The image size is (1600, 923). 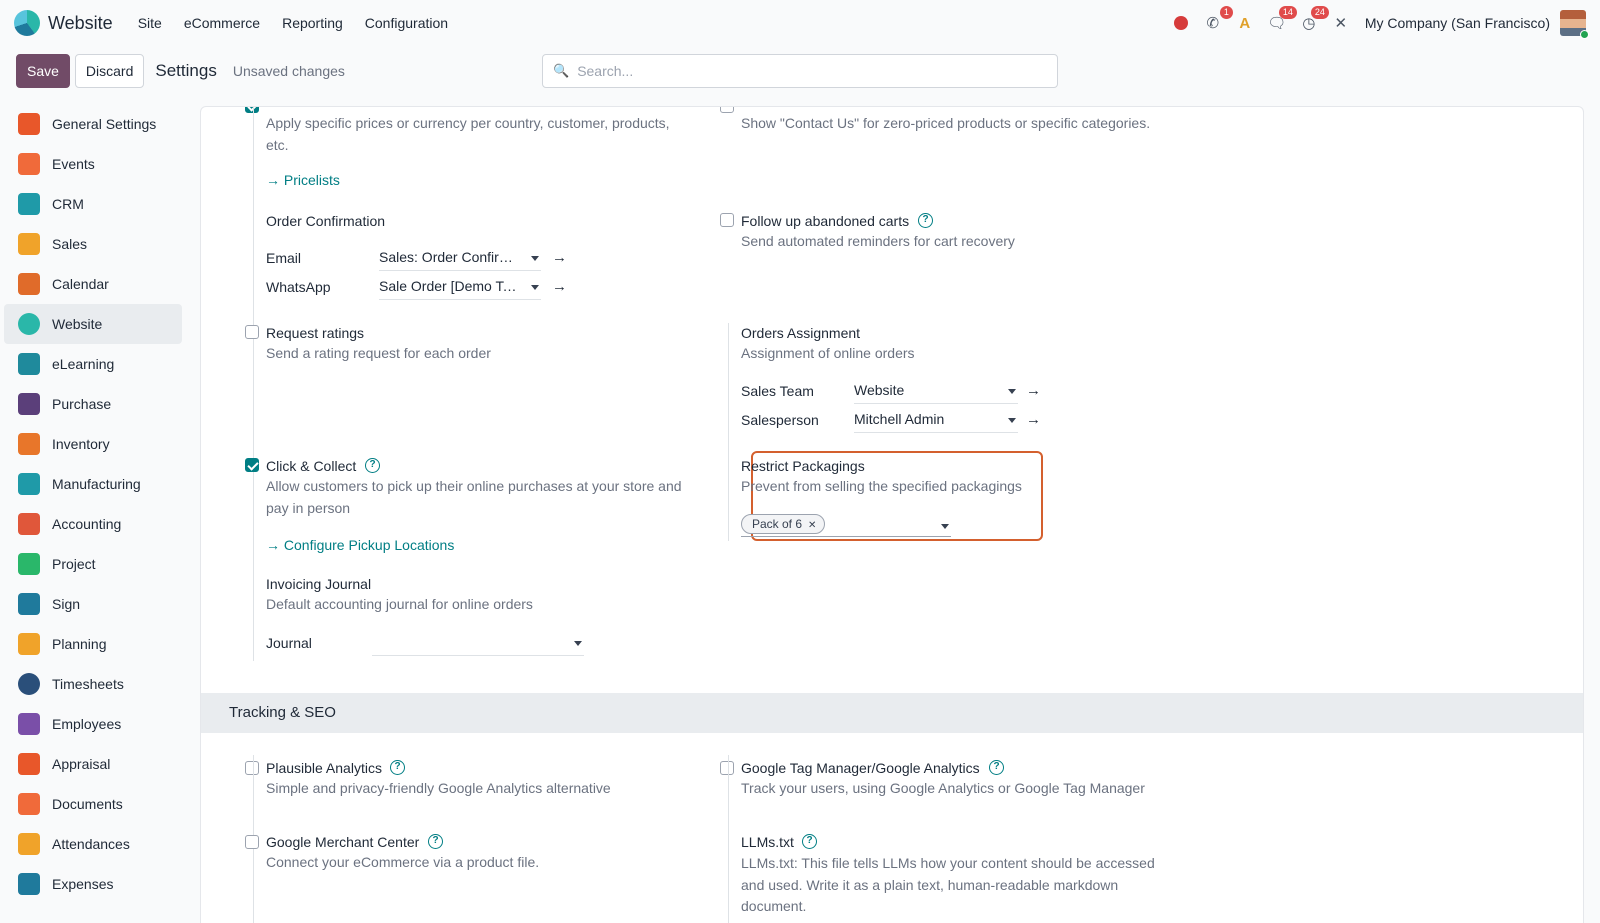 I want to click on discard-button: Discard, so click(x=109, y=71).